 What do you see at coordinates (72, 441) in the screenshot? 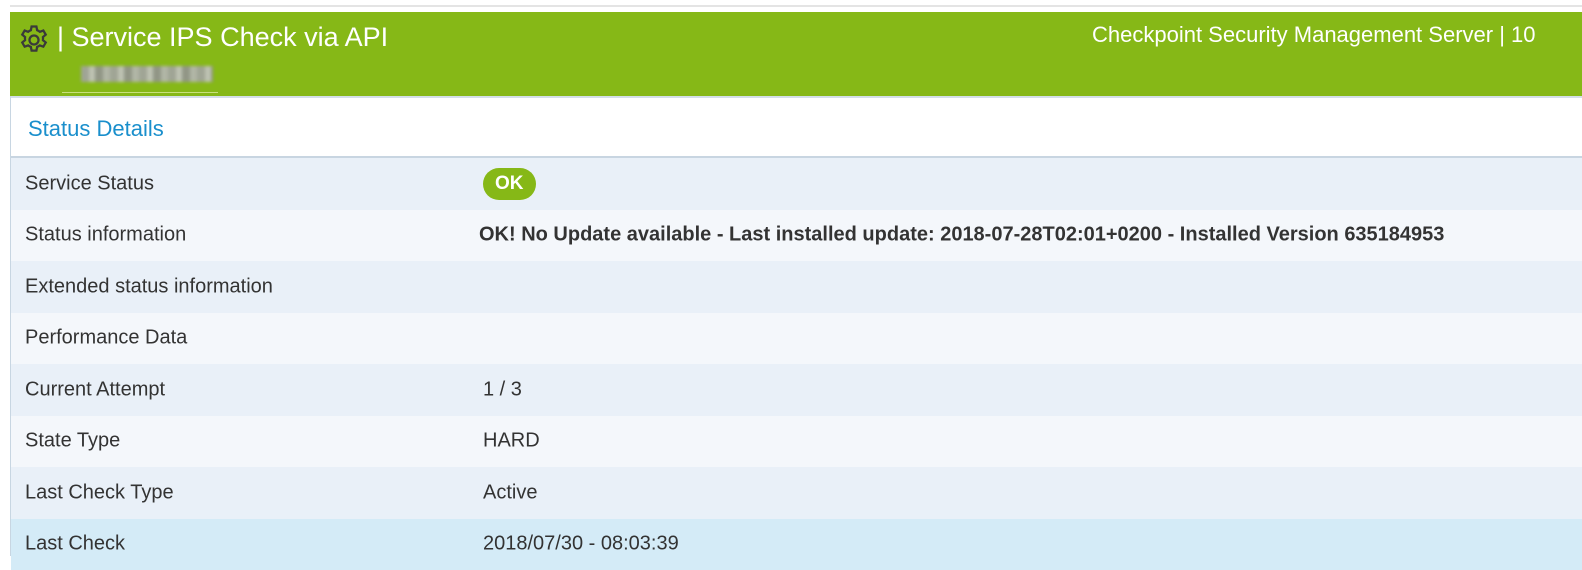
I see `row-label: State Type` at bounding box center [72, 441].